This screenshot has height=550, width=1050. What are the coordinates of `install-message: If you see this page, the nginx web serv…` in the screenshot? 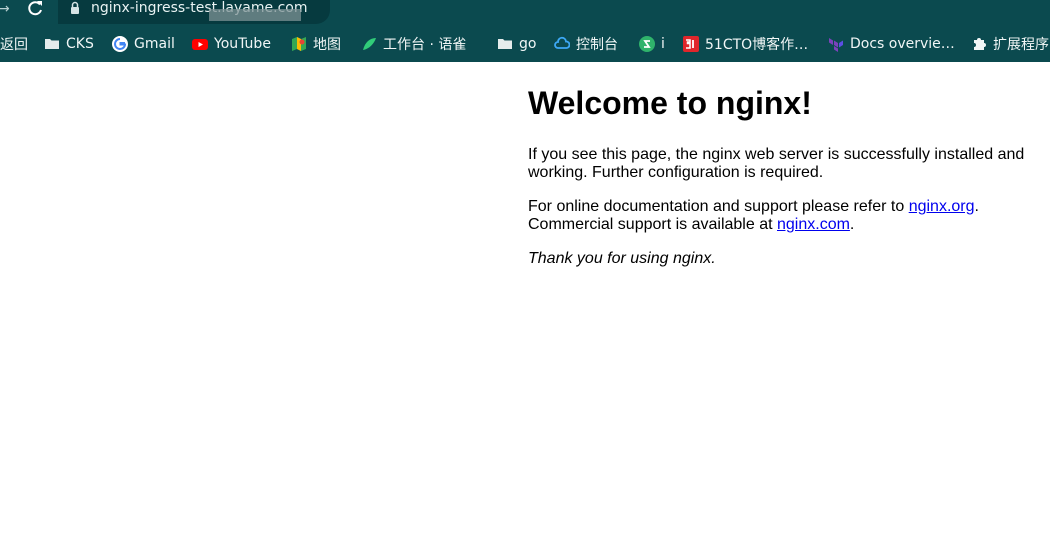 It's located at (776, 163).